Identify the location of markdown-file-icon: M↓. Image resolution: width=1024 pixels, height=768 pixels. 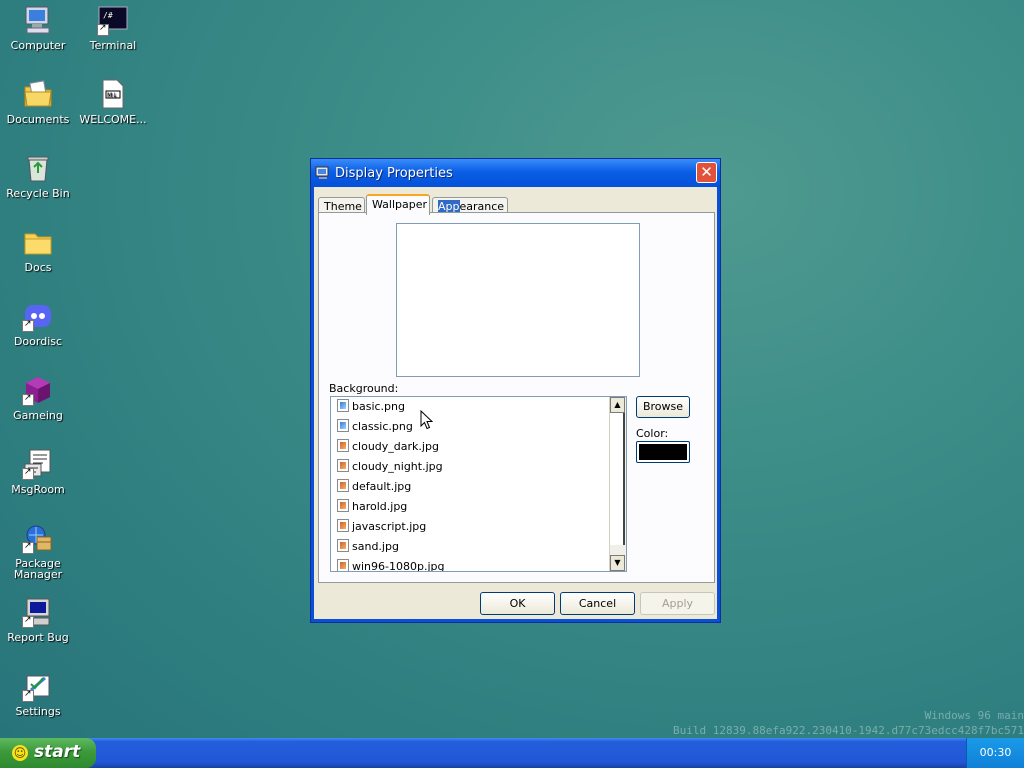
(113, 94).